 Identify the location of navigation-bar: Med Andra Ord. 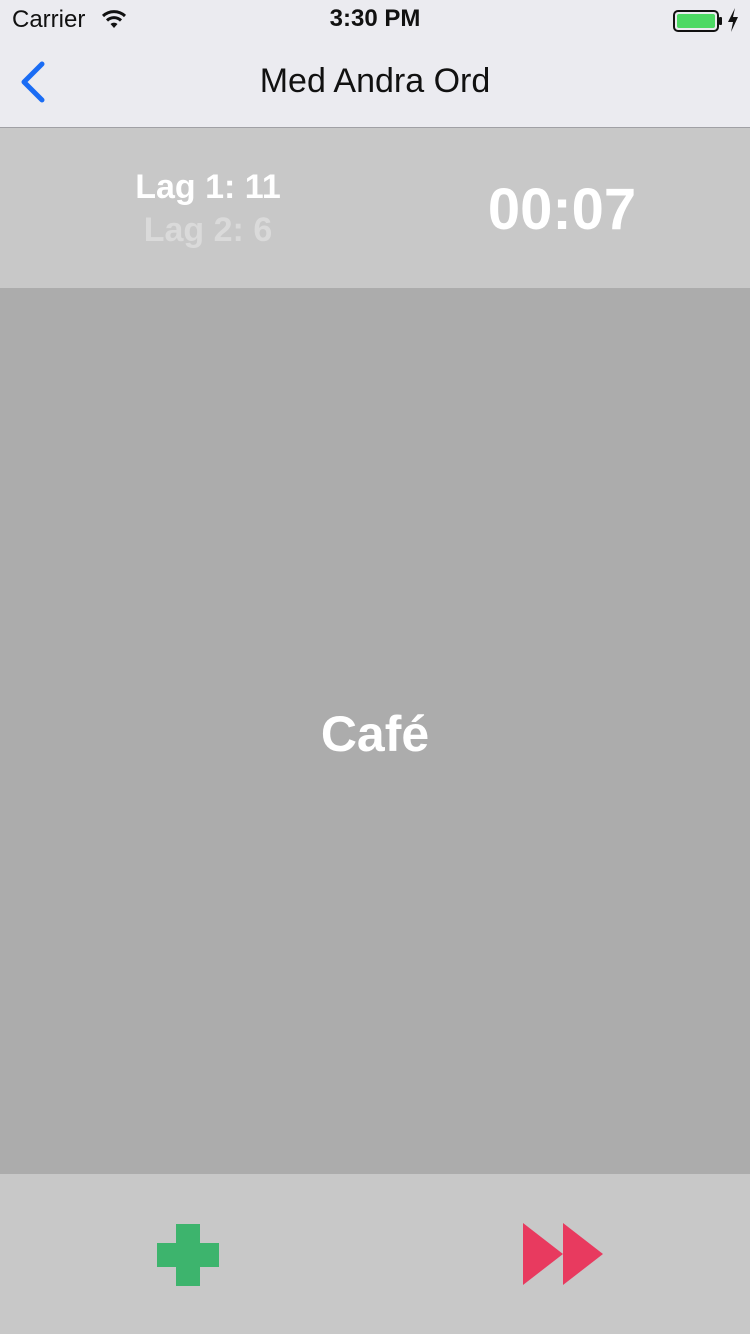
(375, 84).